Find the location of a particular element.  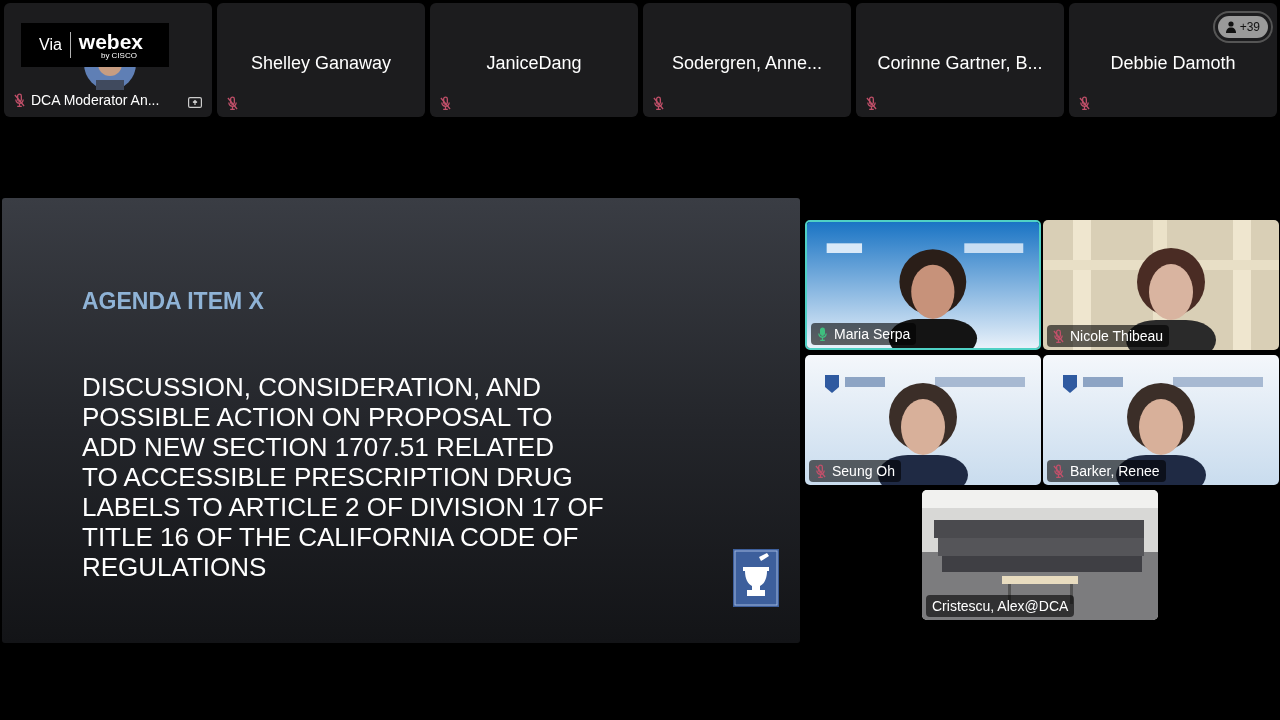

video-tile: Barker, Renee is located at coordinates (1161, 420).